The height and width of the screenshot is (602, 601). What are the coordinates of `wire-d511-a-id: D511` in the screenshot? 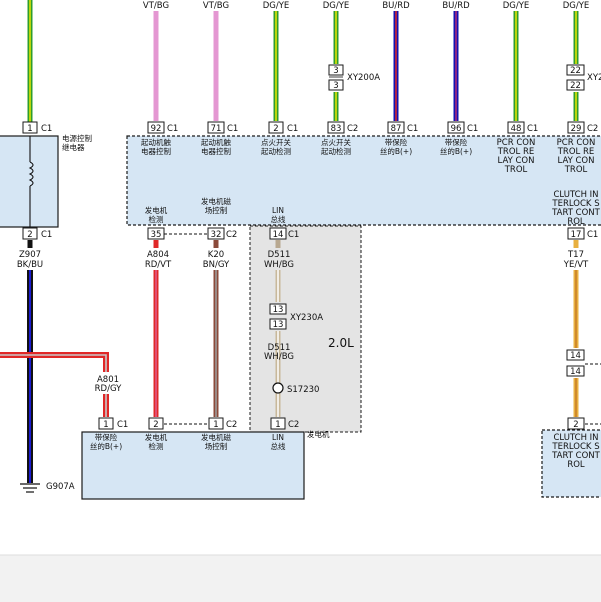 It's located at (279, 255).